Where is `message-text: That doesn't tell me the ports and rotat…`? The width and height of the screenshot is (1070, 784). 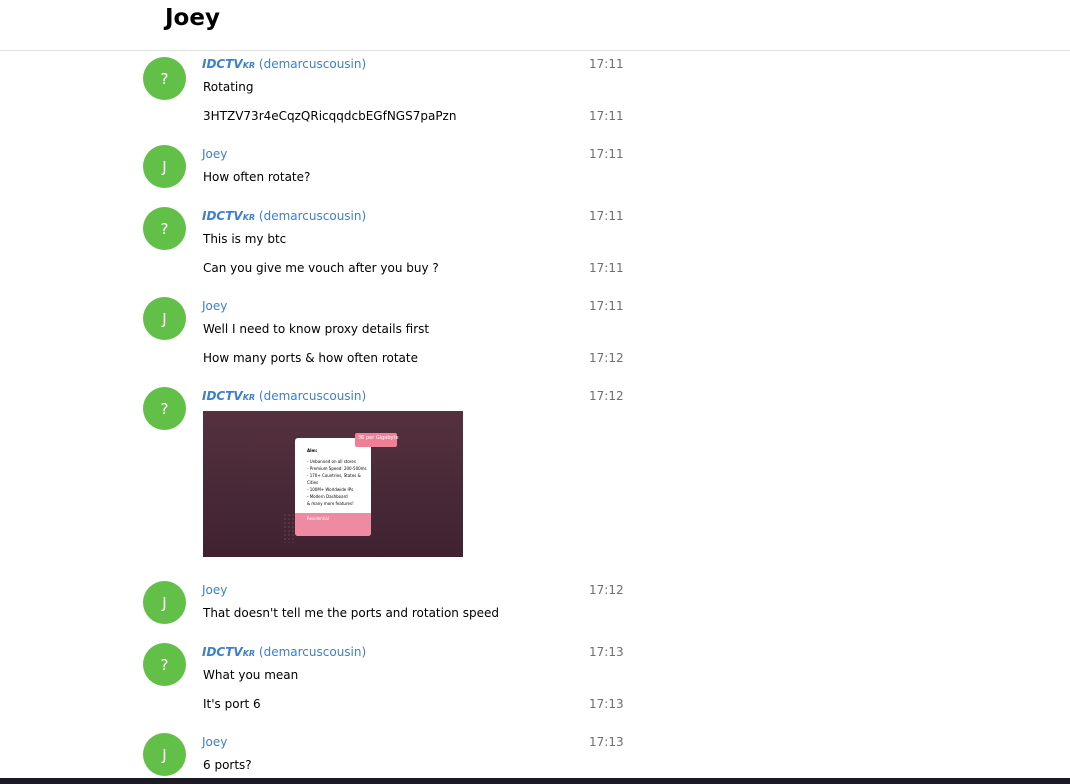 message-text: That doesn't tell me the ports and rotat… is located at coordinates (351, 613).